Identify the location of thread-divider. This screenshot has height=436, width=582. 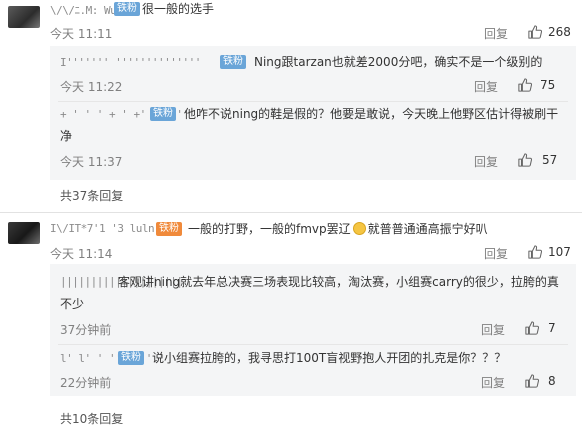
(291, 212).